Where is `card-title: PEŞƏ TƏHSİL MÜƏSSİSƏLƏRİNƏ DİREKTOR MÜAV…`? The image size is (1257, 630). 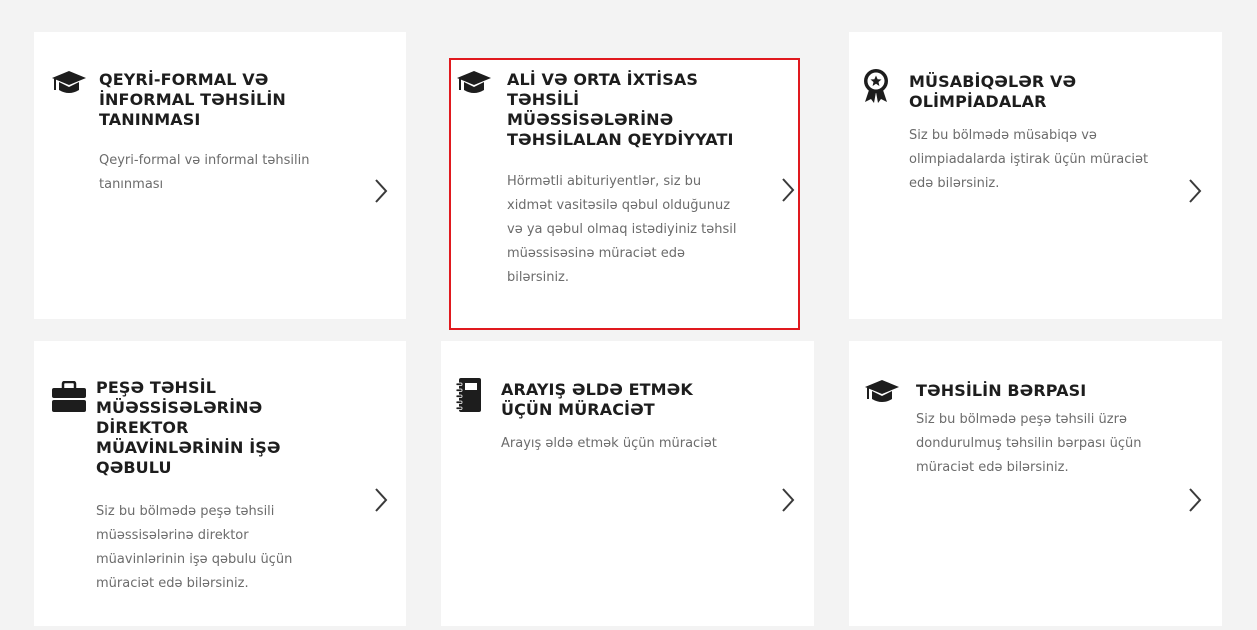 card-title: PEŞƏ TƏHSİL MÜƏSSİSƏLƏRİNƏ DİREKTOR MÜAV… is located at coordinates (188, 427).